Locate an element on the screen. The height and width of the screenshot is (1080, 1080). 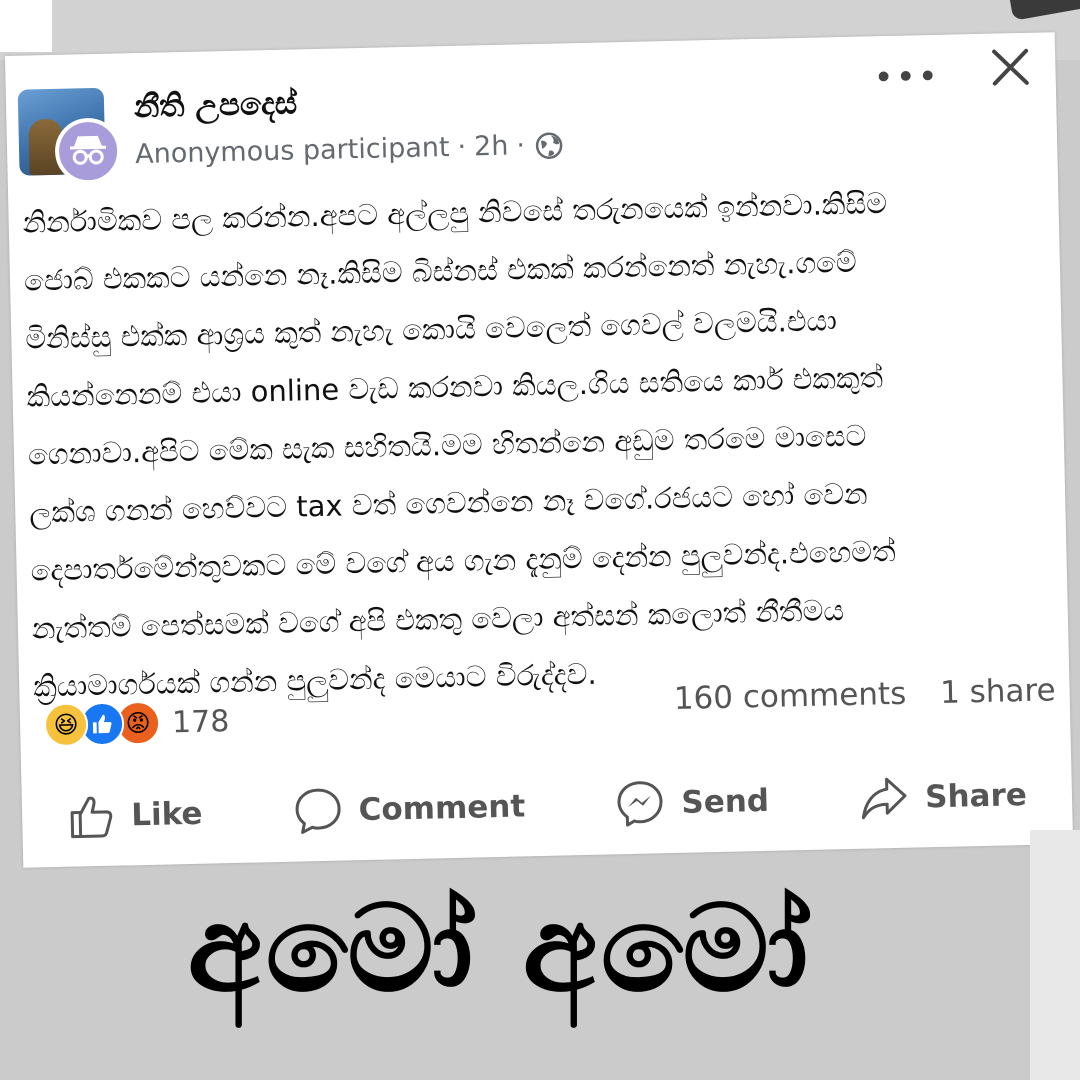
comment-label: Comment is located at coordinates (442, 808).